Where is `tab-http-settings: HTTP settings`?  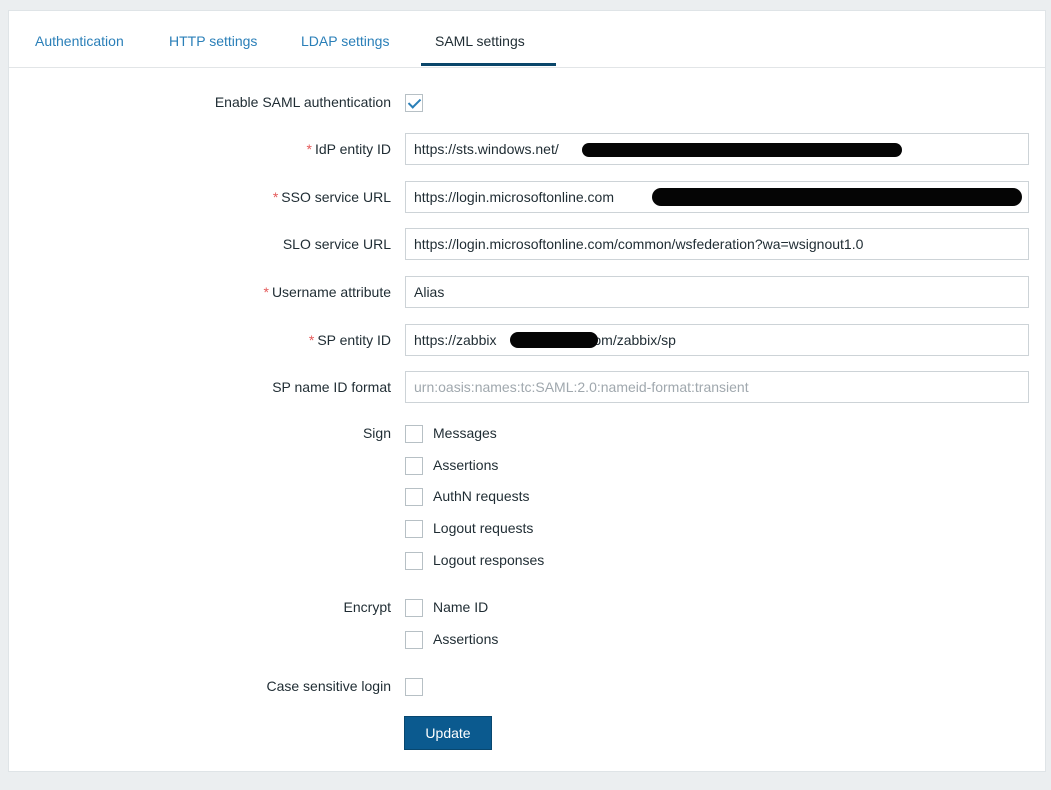 tab-http-settings: HTTP settings is located at coordinates (213, 41).